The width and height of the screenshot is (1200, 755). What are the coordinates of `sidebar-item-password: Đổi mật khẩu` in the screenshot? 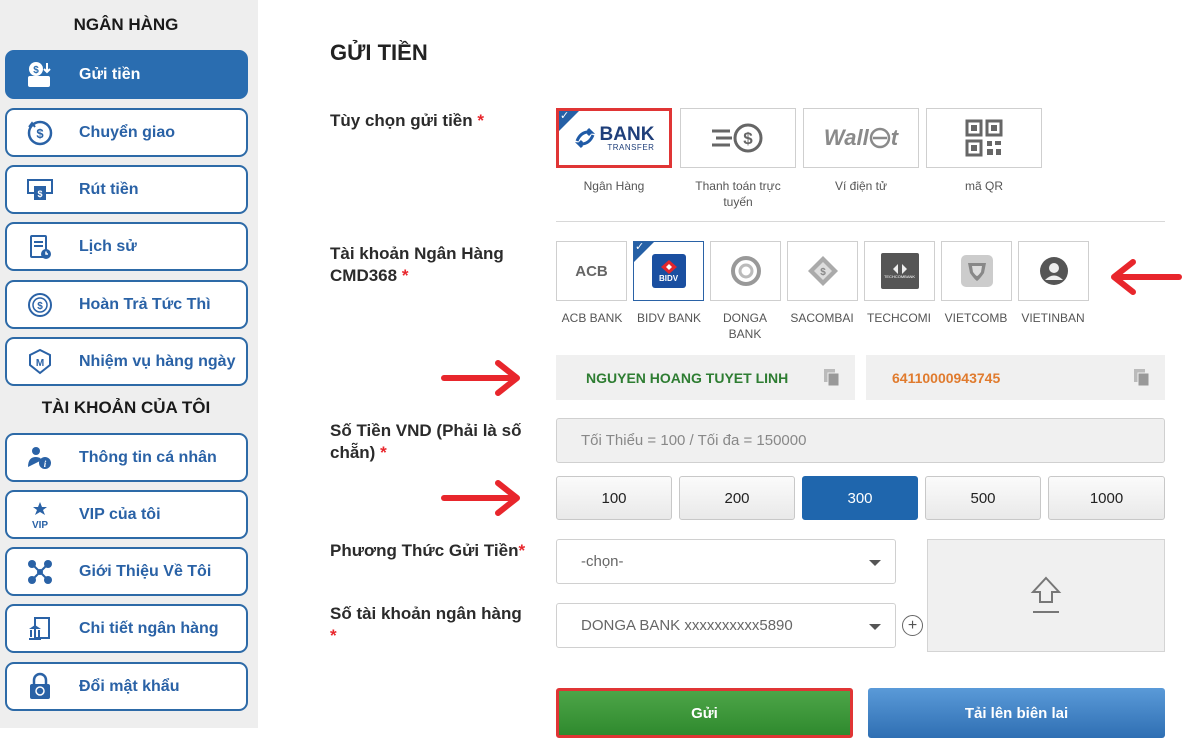 It's located at (126, 686).